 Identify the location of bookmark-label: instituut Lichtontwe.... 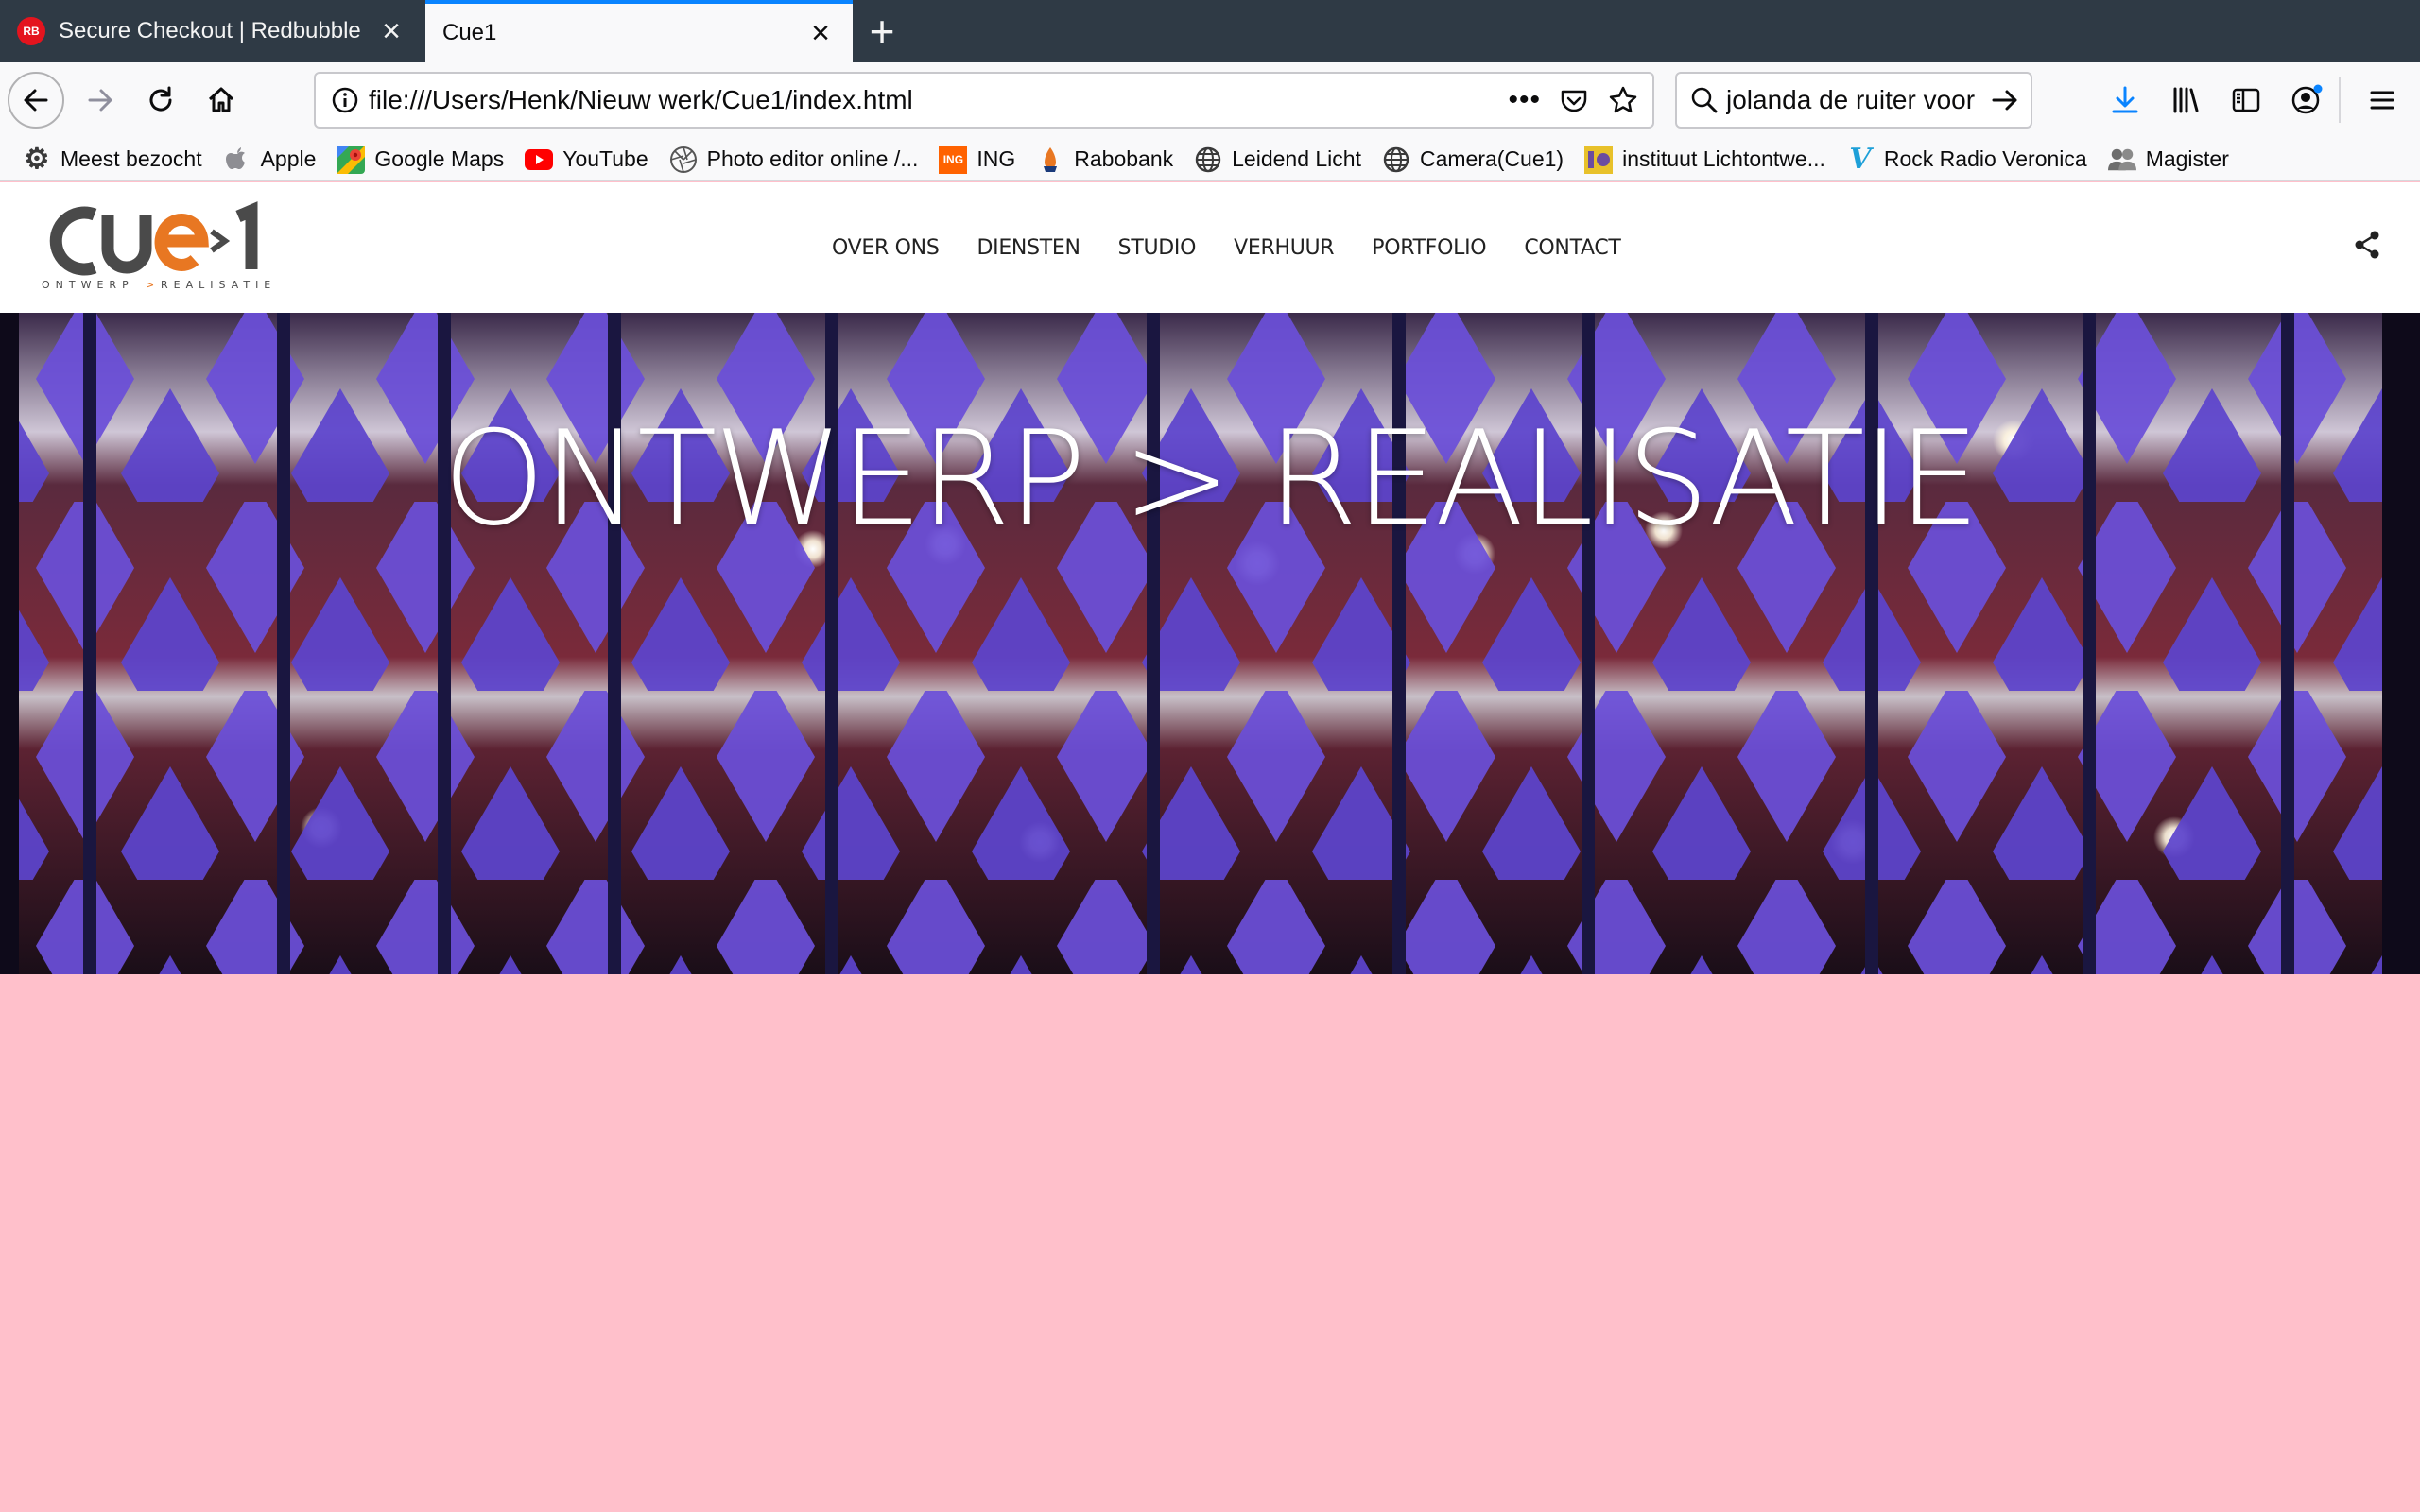
(1723, 158).